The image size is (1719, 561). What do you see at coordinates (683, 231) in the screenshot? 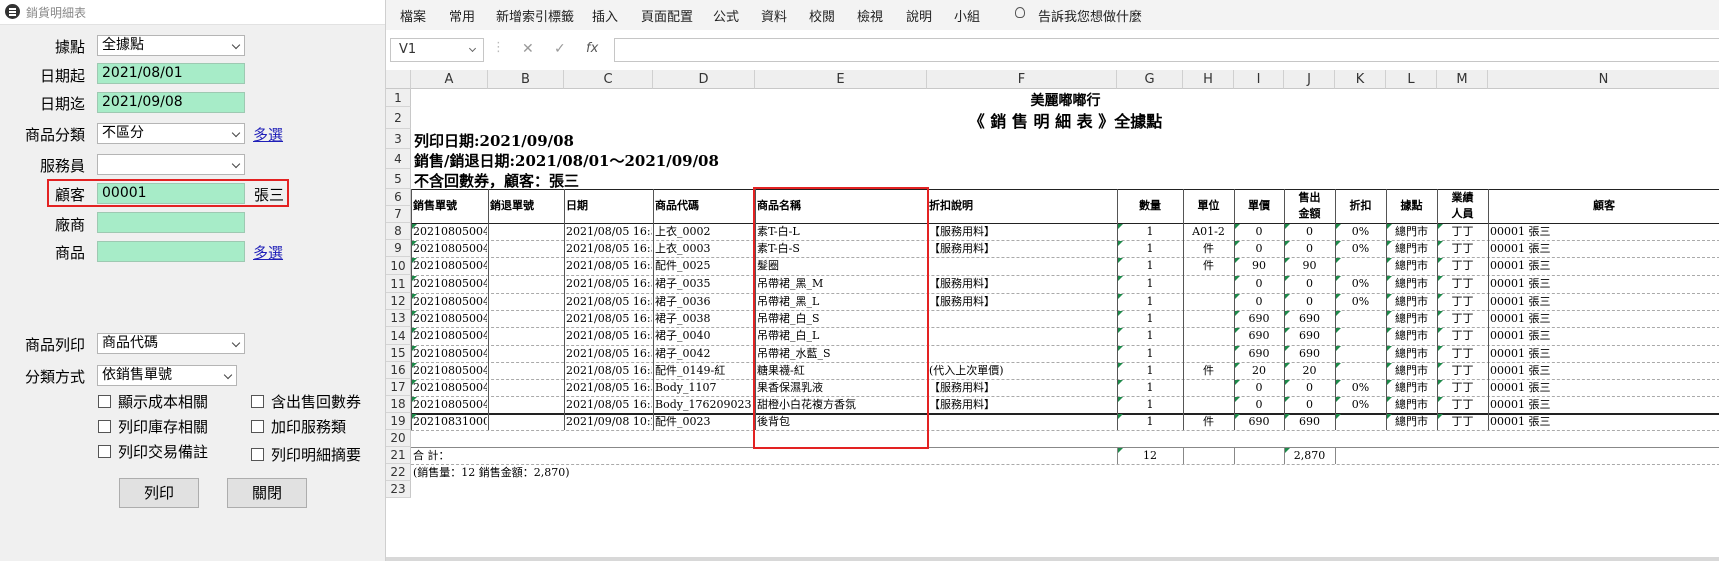
I see `cell-product-code: 上衣_0002` at bounding box center [683, 231].